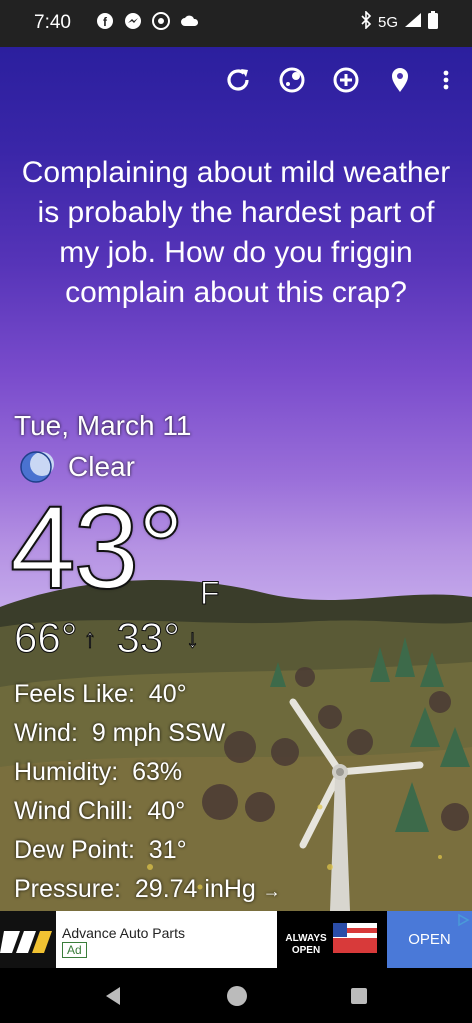 This screenshot has height=1023, width=472. I want to click on status-bar: 7:40 f 5G, so click(236, 23).